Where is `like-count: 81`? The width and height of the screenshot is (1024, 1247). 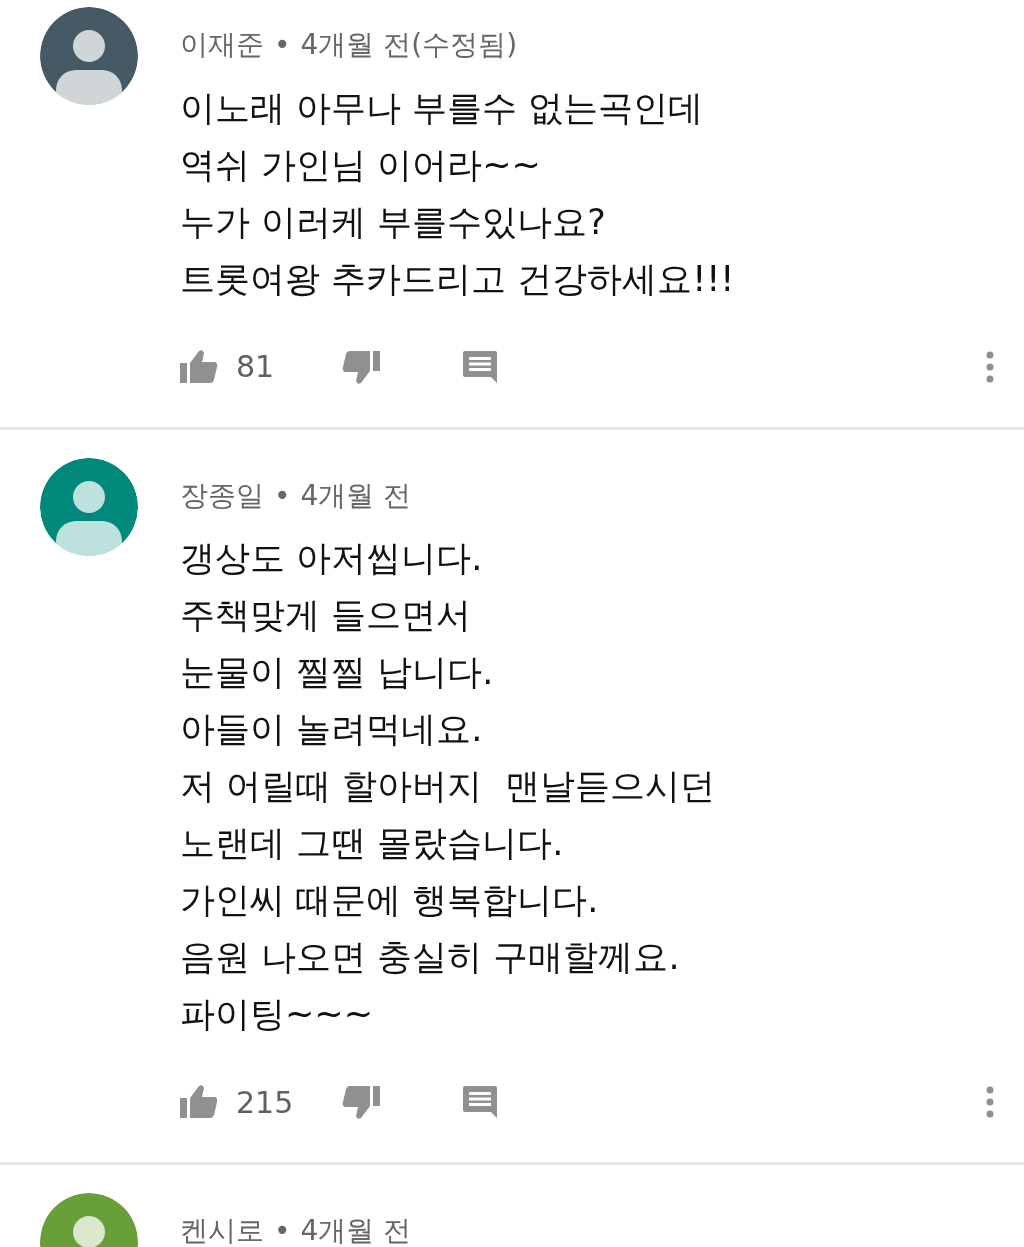
like-count: 81 is located at coordinates (256, 366).